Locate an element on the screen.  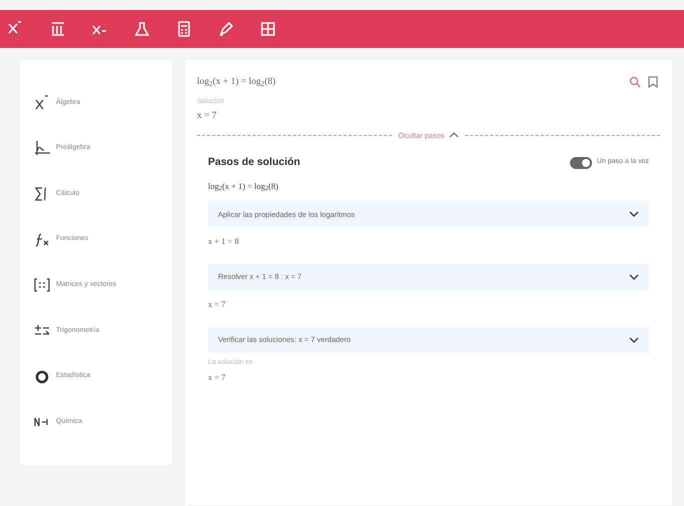
plot-icon is located at coordinates (42, 148).